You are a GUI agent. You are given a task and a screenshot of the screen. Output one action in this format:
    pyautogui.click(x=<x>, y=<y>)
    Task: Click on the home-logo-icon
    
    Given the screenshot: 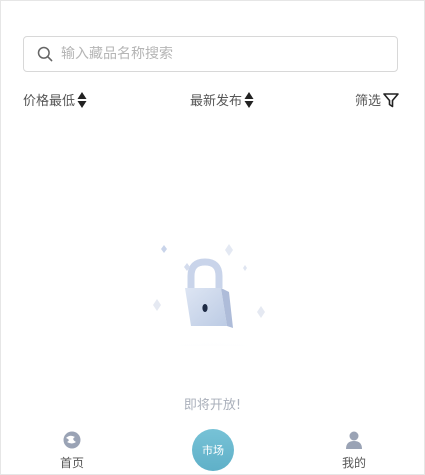 What is the action you would take?
    pyautogui.click(x=72, y=440)
    